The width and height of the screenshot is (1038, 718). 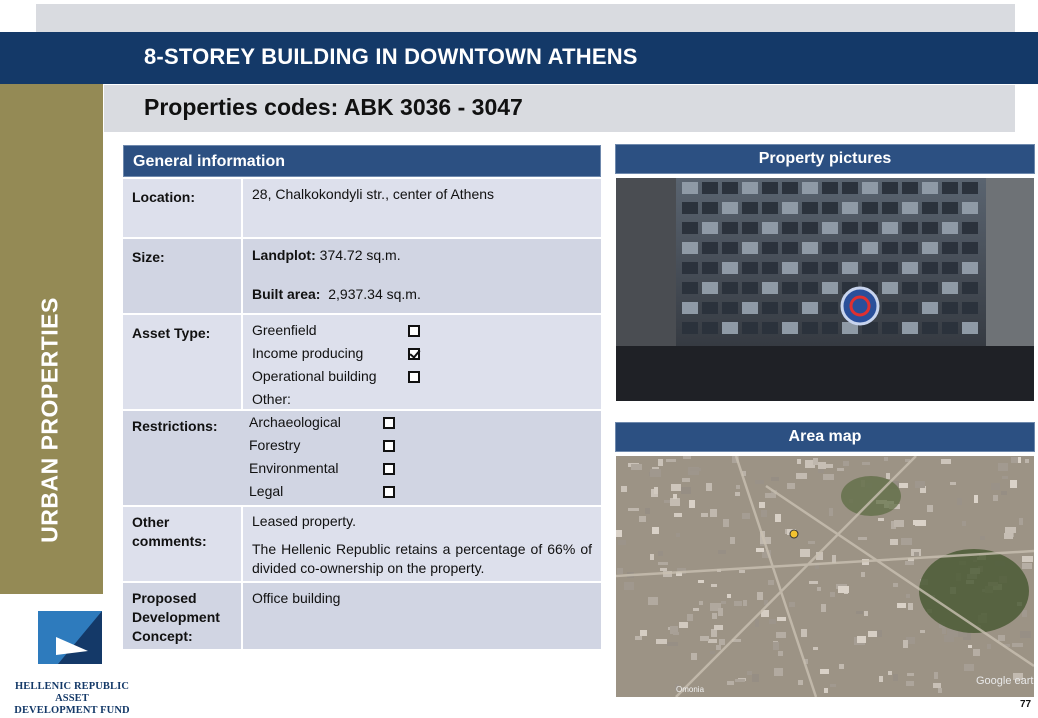 I want to click on archaeological-checkbox, so click(x=389, y=422).